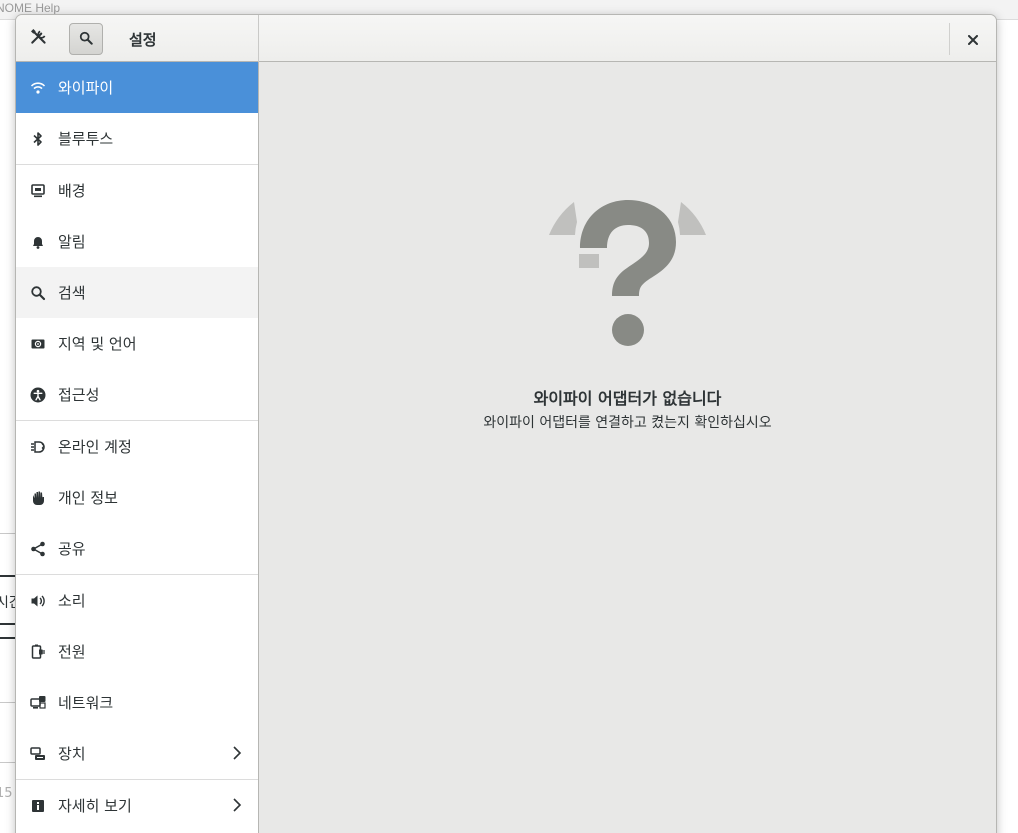 The image size is (1018, 833). I want to click on region-icon, so click(38, 344).